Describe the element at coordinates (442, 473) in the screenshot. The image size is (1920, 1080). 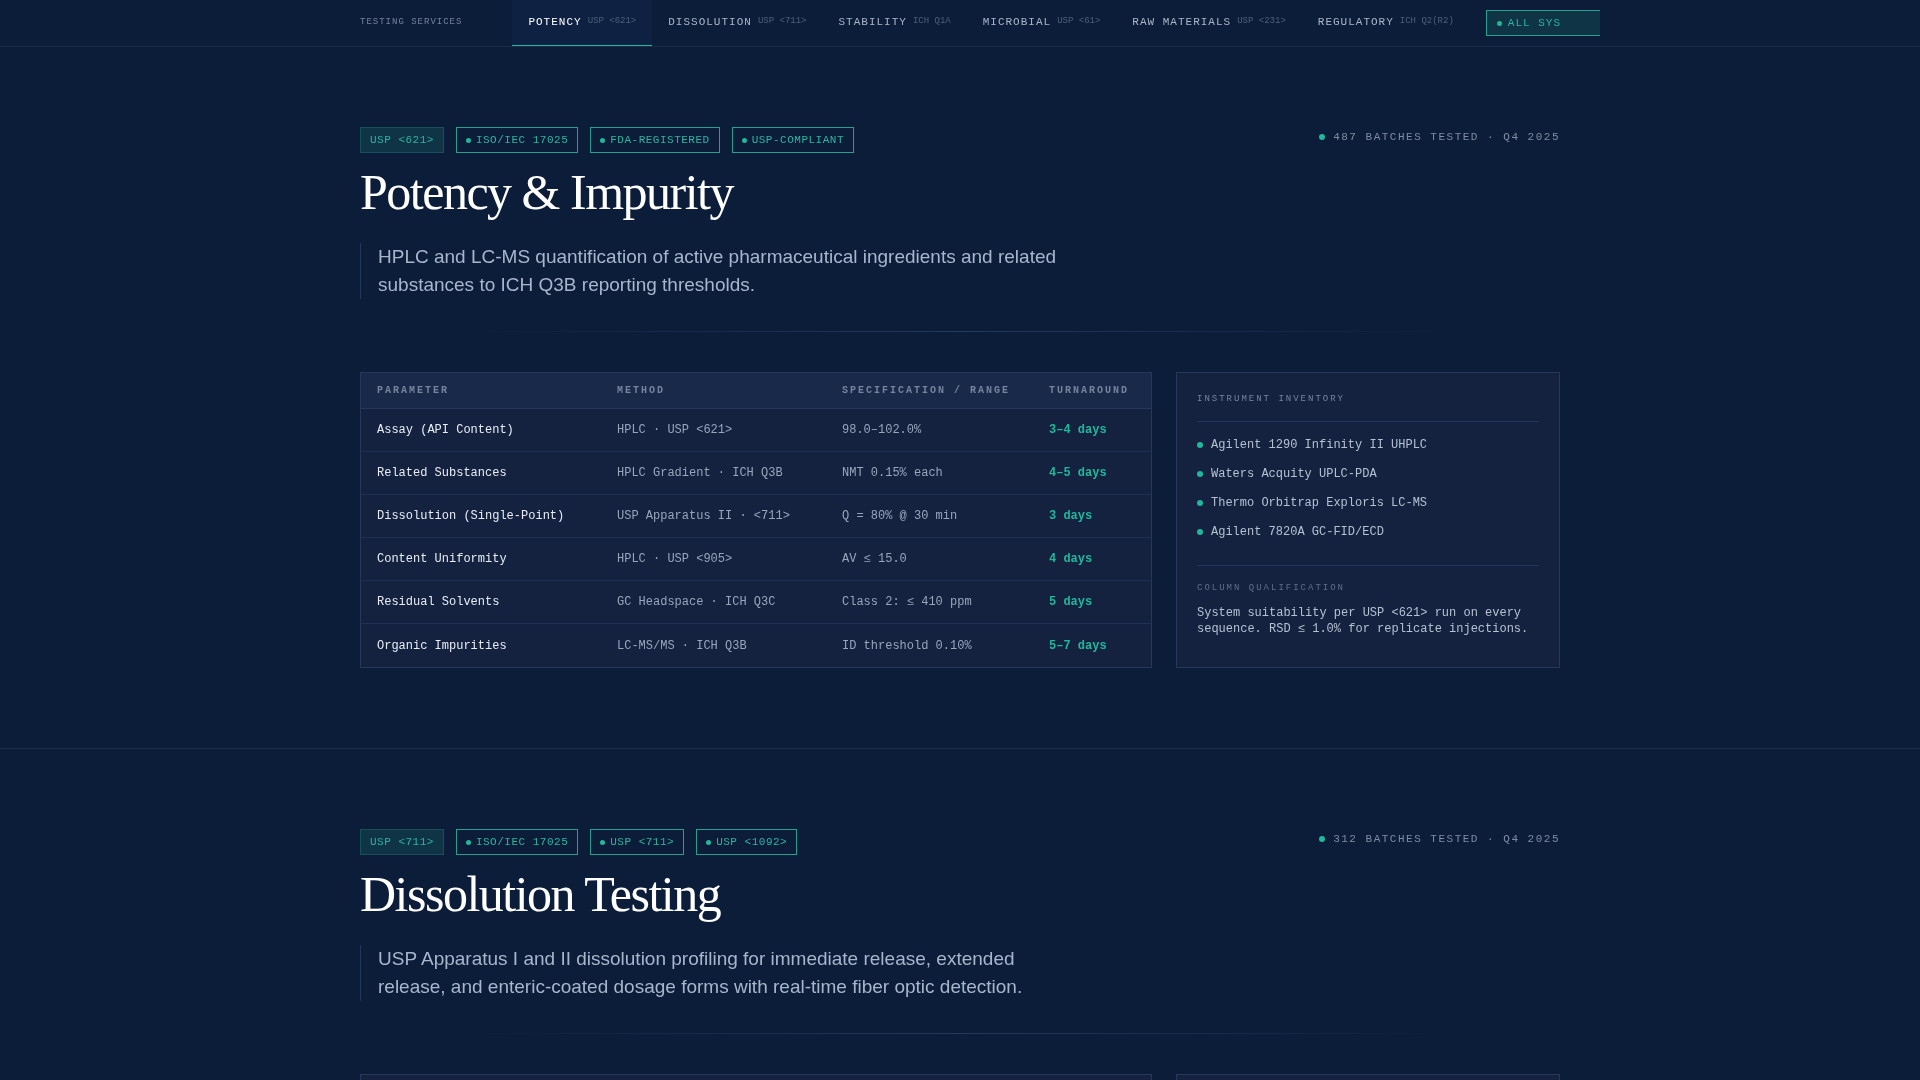
I see `table-cell-text: Related Substances` at that location.